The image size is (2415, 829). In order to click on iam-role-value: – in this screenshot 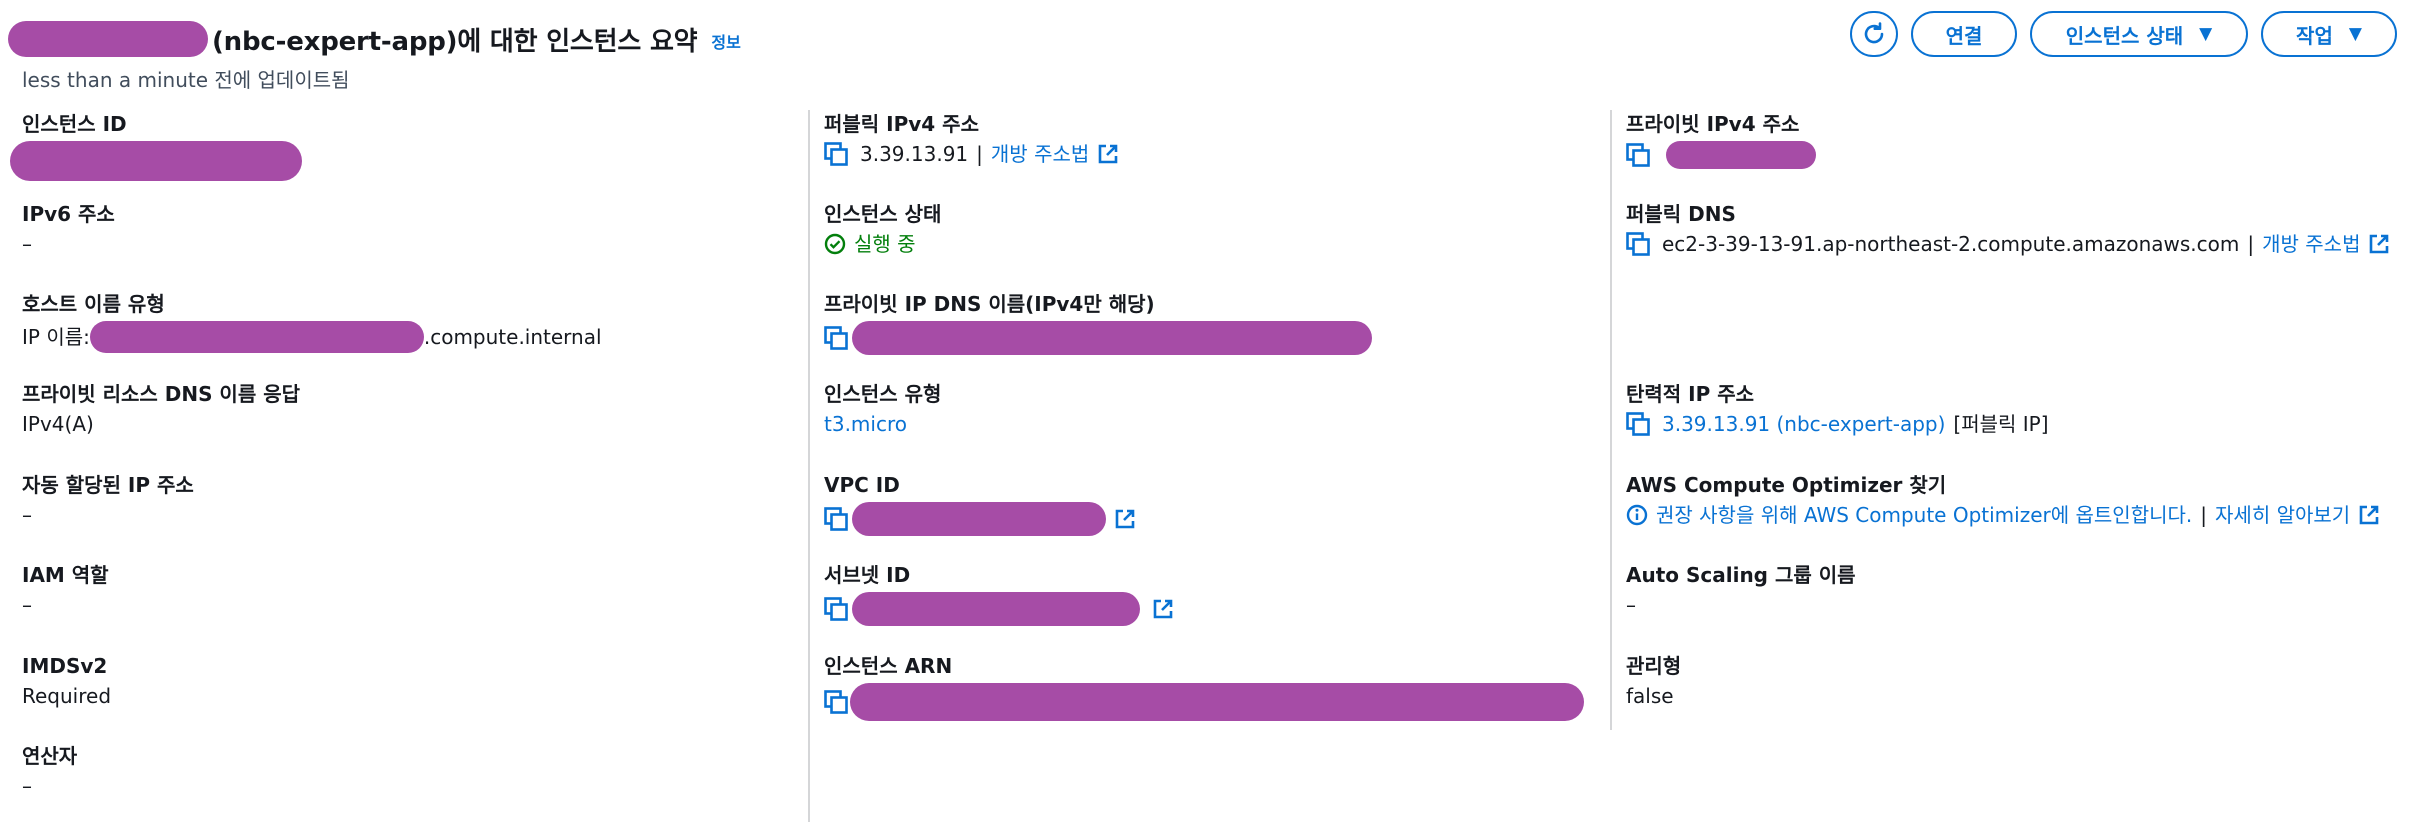, I will do `click(27, 605)`.